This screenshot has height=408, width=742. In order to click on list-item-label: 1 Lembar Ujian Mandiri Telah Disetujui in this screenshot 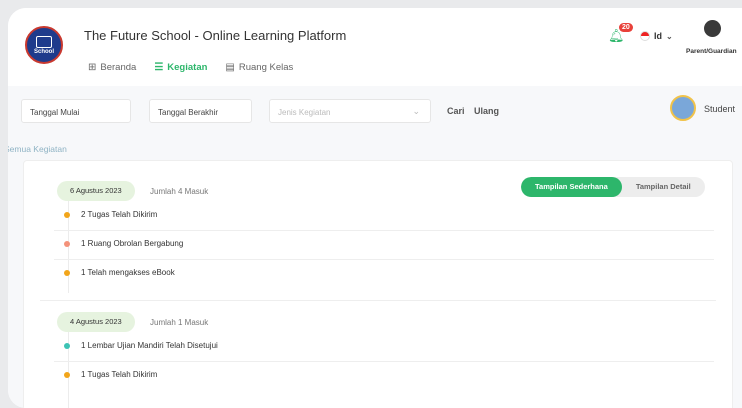, I will do `click(149, 345)`.